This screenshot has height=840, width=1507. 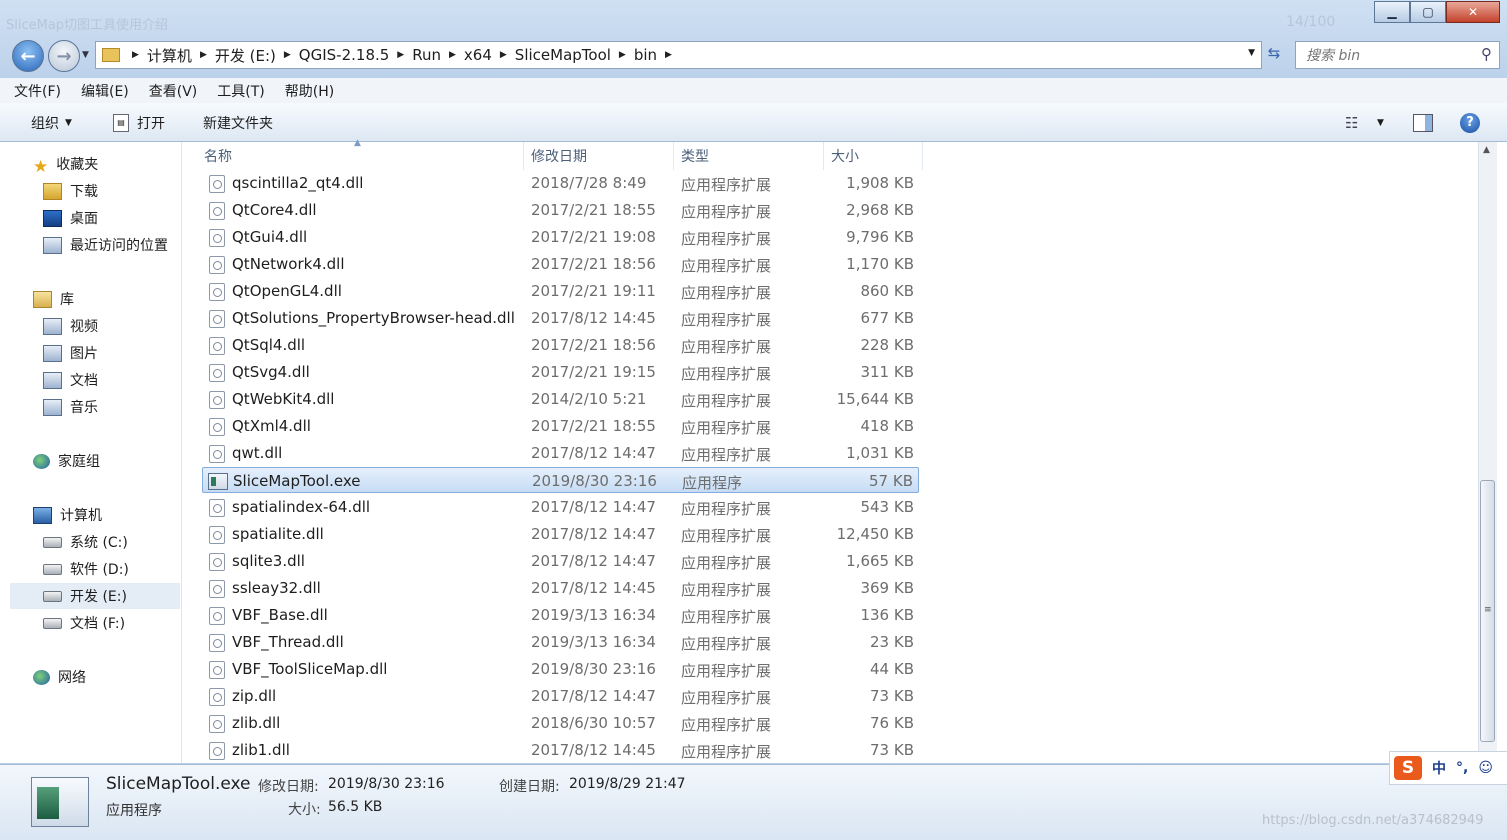 What do you see at coordinates (560, 210) in the screenshot?
I see `file-row: QtCore4.dll 2017/2/21 18:55 应用程序扩展 2,968 KB` at bounding box center [560, 210].